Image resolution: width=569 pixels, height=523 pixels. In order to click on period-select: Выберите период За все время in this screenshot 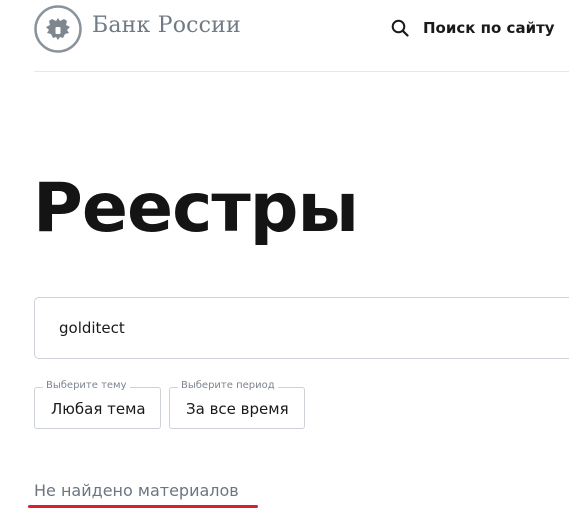, I will do `click(237, 404)`.